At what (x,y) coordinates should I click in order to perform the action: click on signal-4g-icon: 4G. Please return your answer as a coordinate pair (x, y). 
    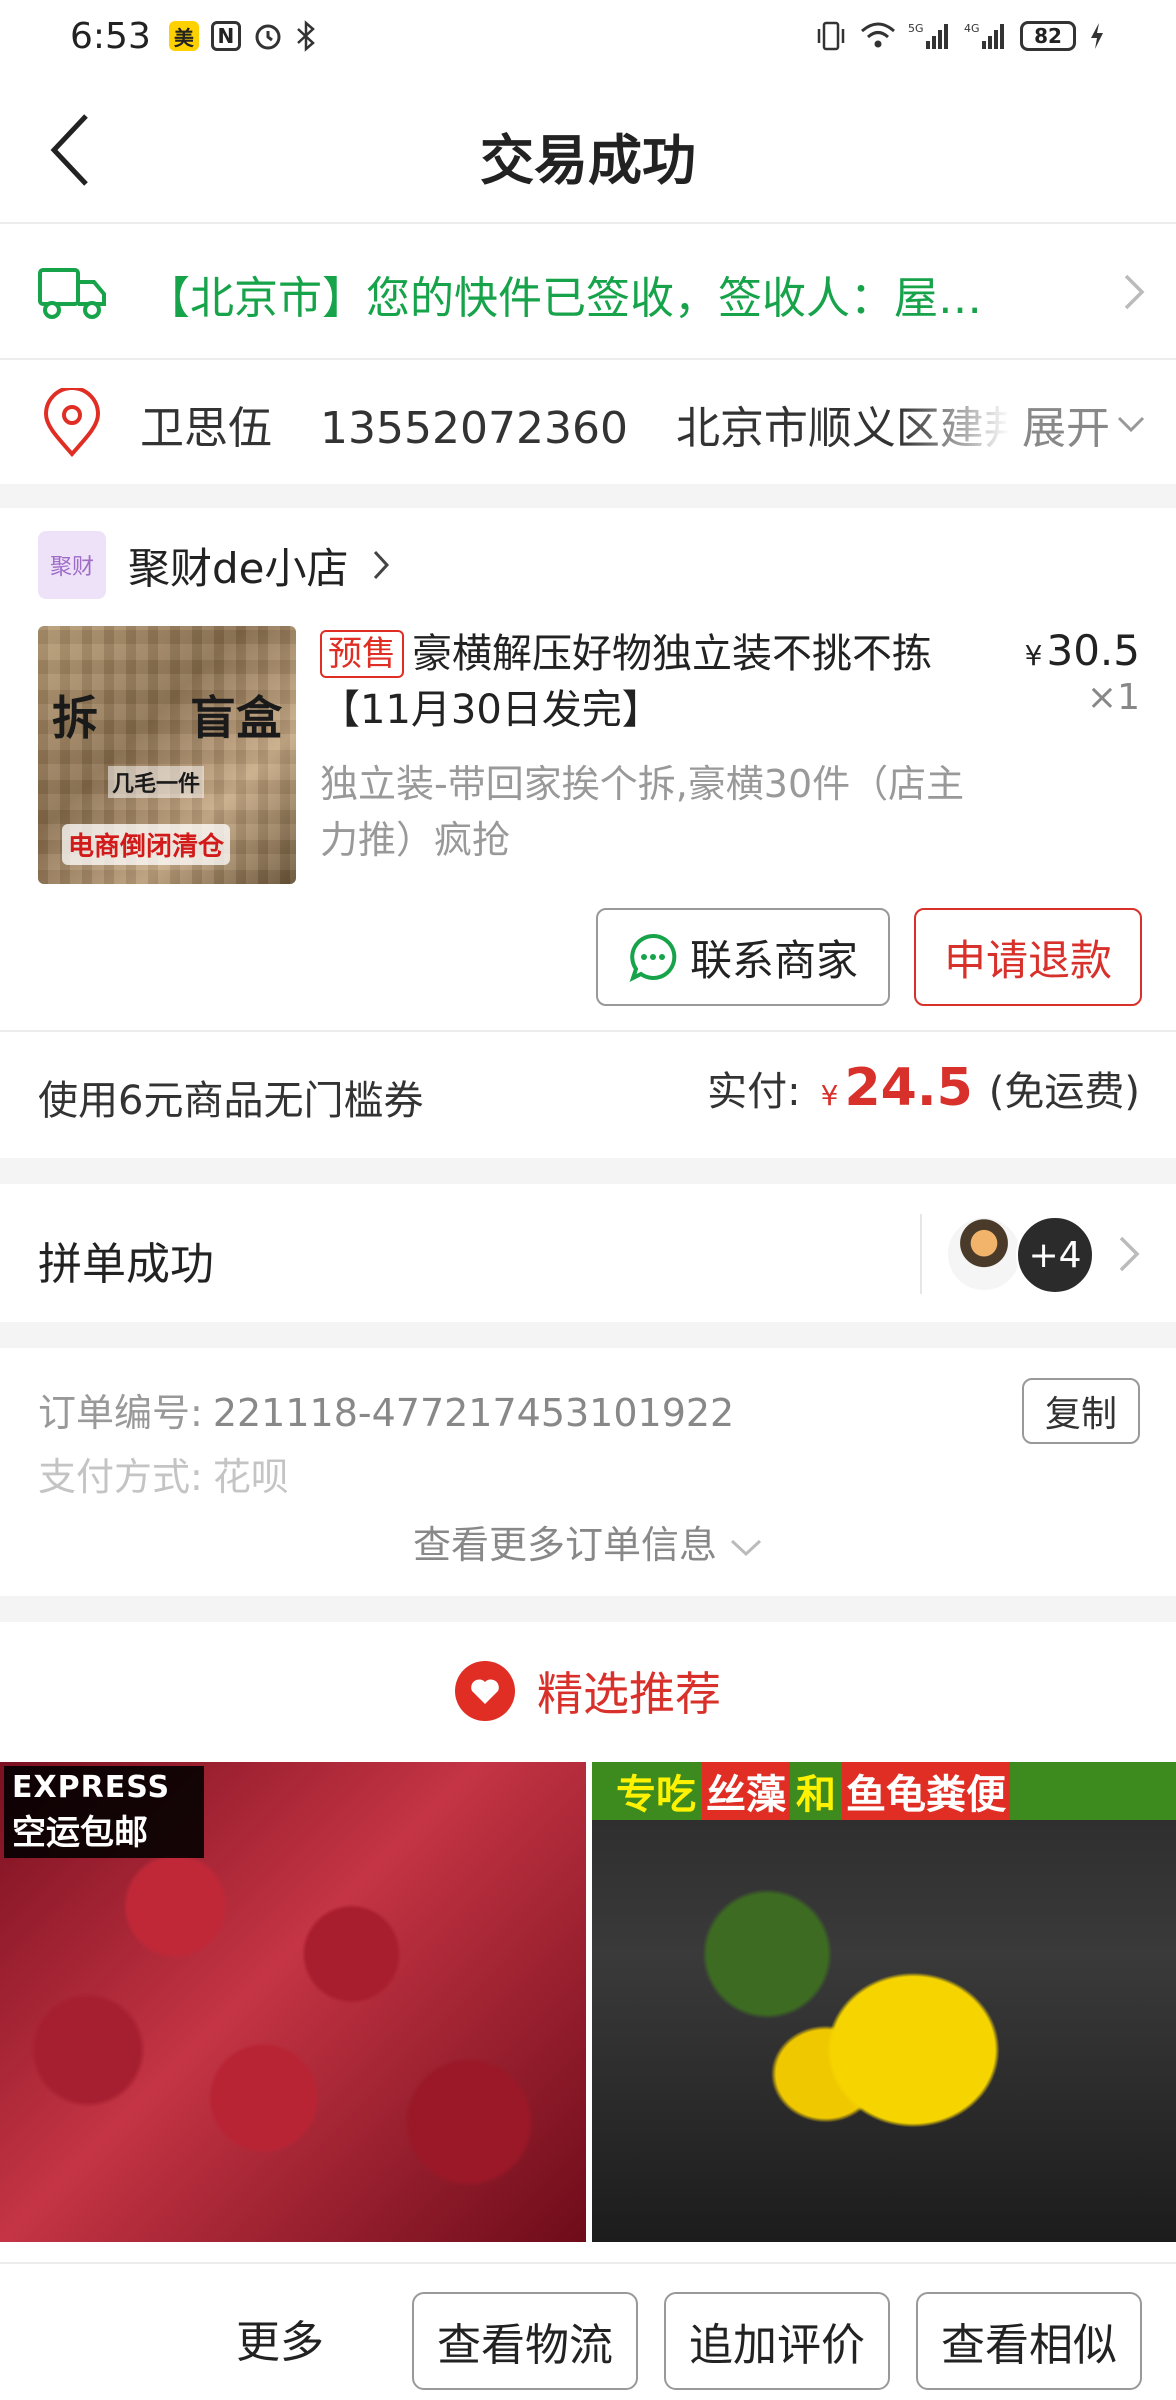
    Looking at the image, I should click on (986, 36).